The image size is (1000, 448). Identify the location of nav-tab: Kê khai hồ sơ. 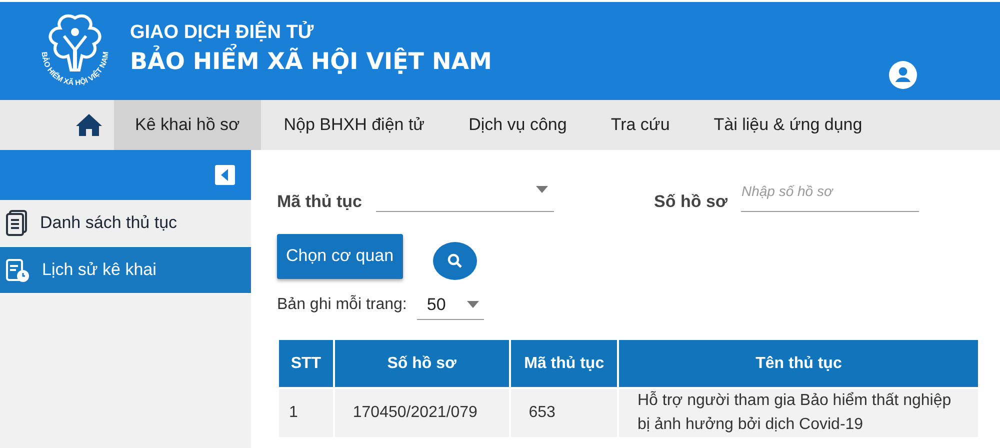
(187, 125).